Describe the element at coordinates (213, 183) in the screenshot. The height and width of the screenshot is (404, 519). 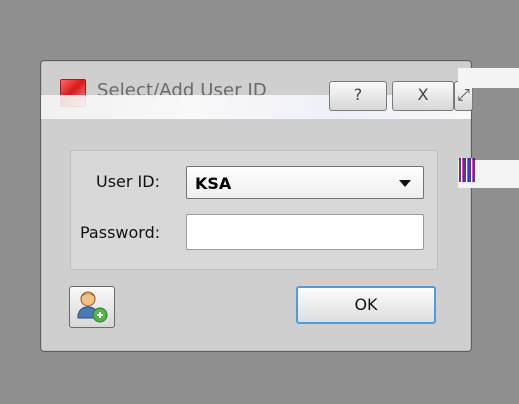
I see `user-id-value: KSA` at that location.